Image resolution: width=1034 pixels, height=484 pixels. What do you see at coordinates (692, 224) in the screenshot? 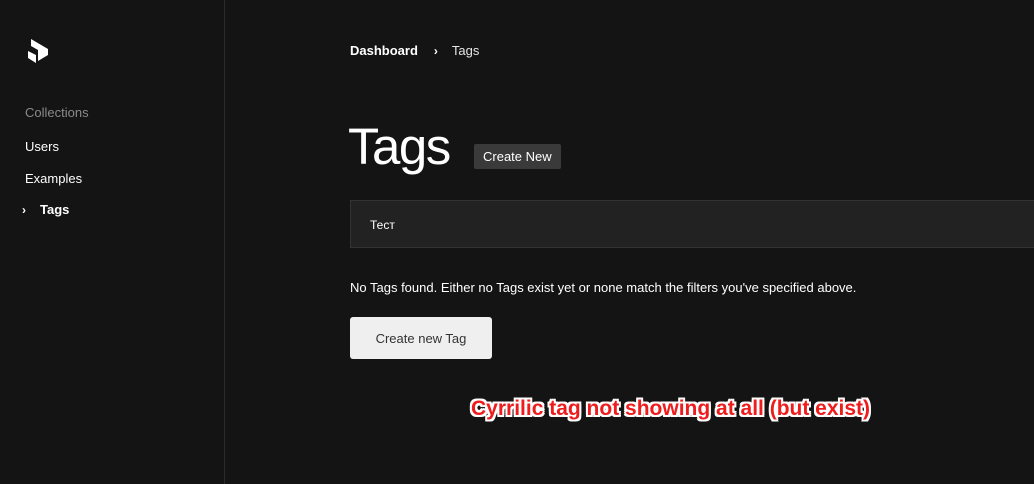
I see `filter-row: Тест` at bounding box center [692, 224].